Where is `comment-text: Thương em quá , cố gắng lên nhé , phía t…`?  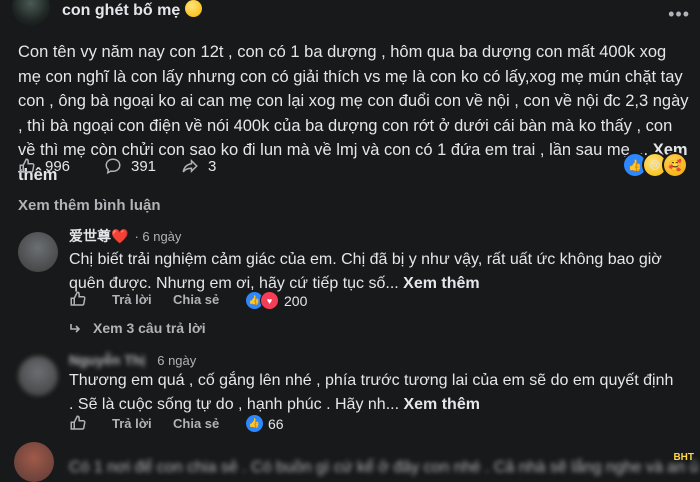
comment-text: Thương em quá , cố gắng lên nhé , phía t… is located at coordinates (374, 392).